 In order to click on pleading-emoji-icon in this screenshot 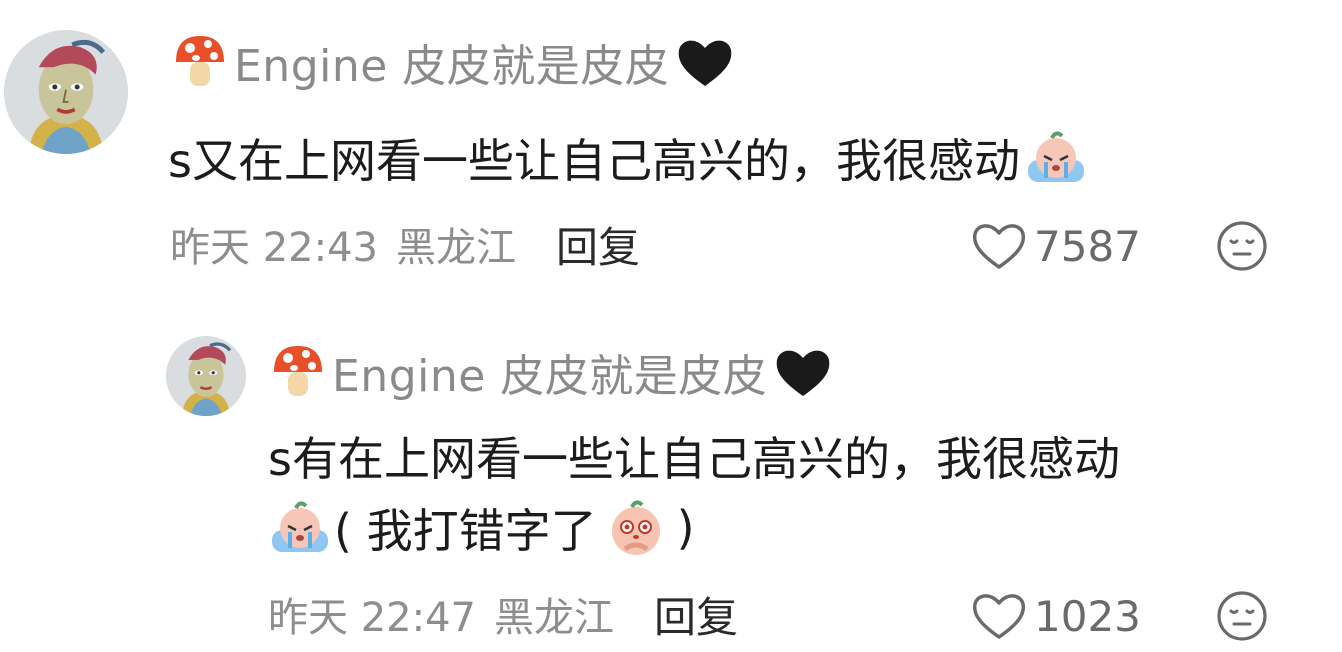, I will do `click(636, 528)`.